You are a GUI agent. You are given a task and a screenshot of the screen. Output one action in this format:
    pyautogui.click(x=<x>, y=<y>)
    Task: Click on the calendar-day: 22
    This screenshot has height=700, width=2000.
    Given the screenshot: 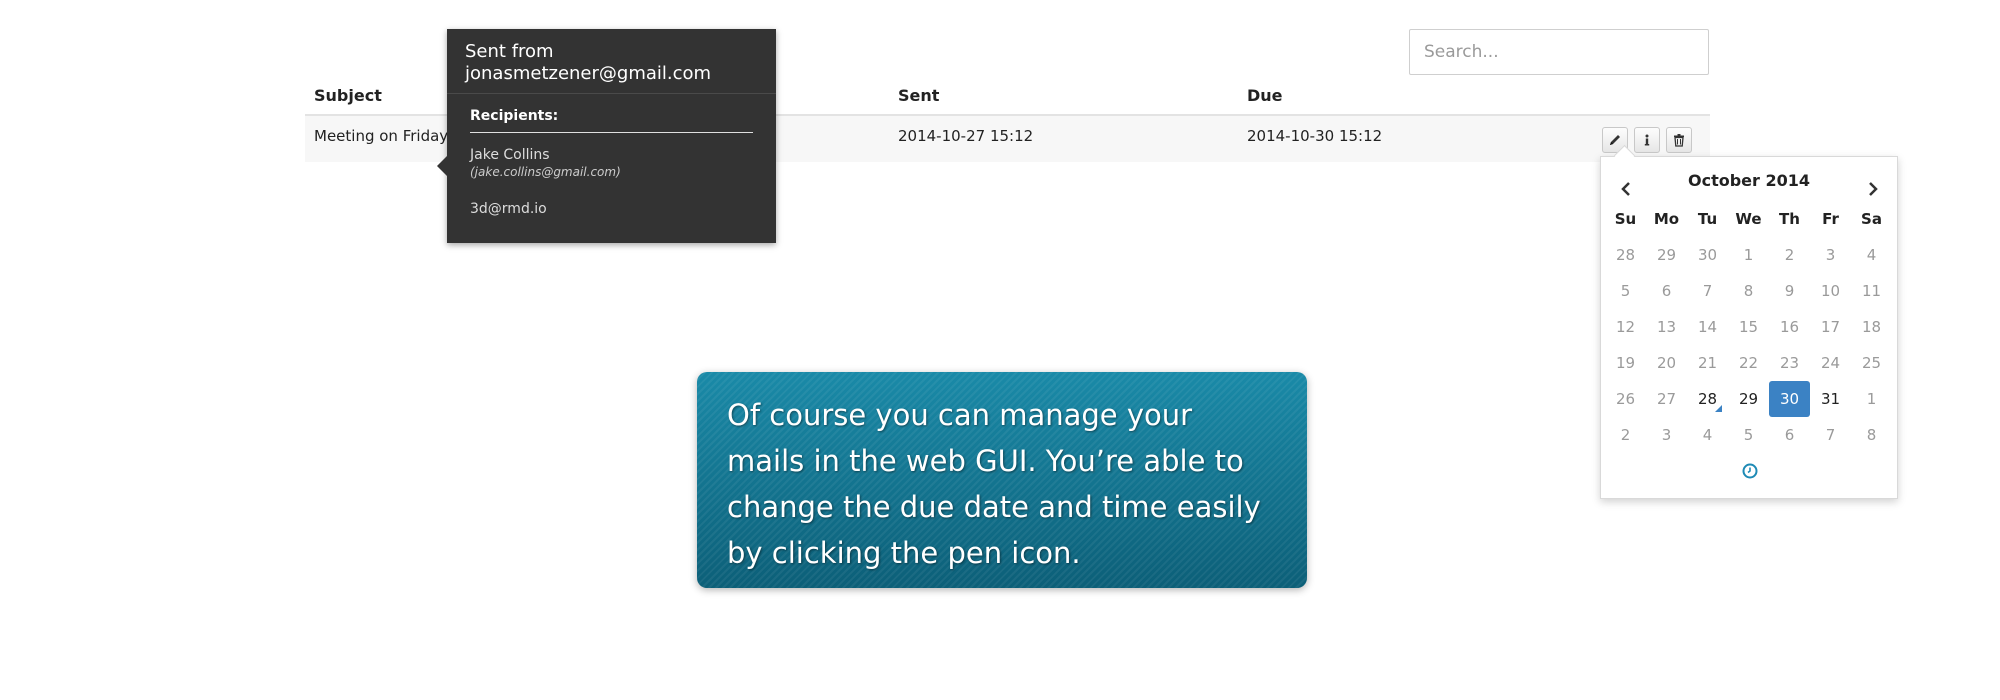 What is the action you would take?
    pyautogui.click(x=1748, y=363)
    